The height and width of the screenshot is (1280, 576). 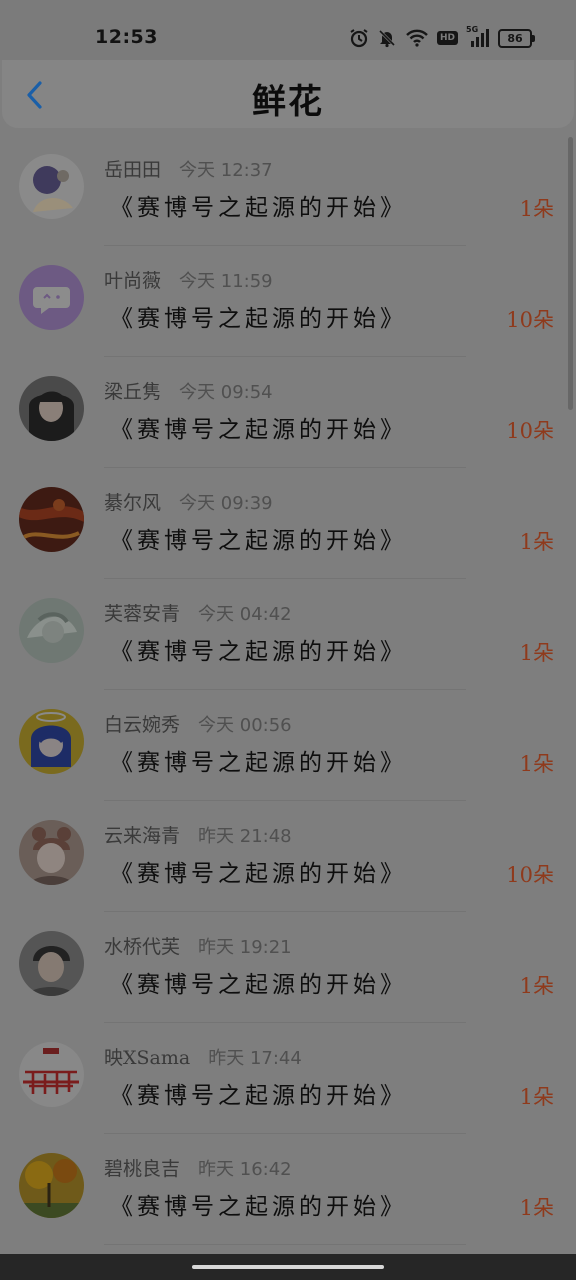 I want to click on send-time: 昨天 21:48, so click(x=245, y=836).